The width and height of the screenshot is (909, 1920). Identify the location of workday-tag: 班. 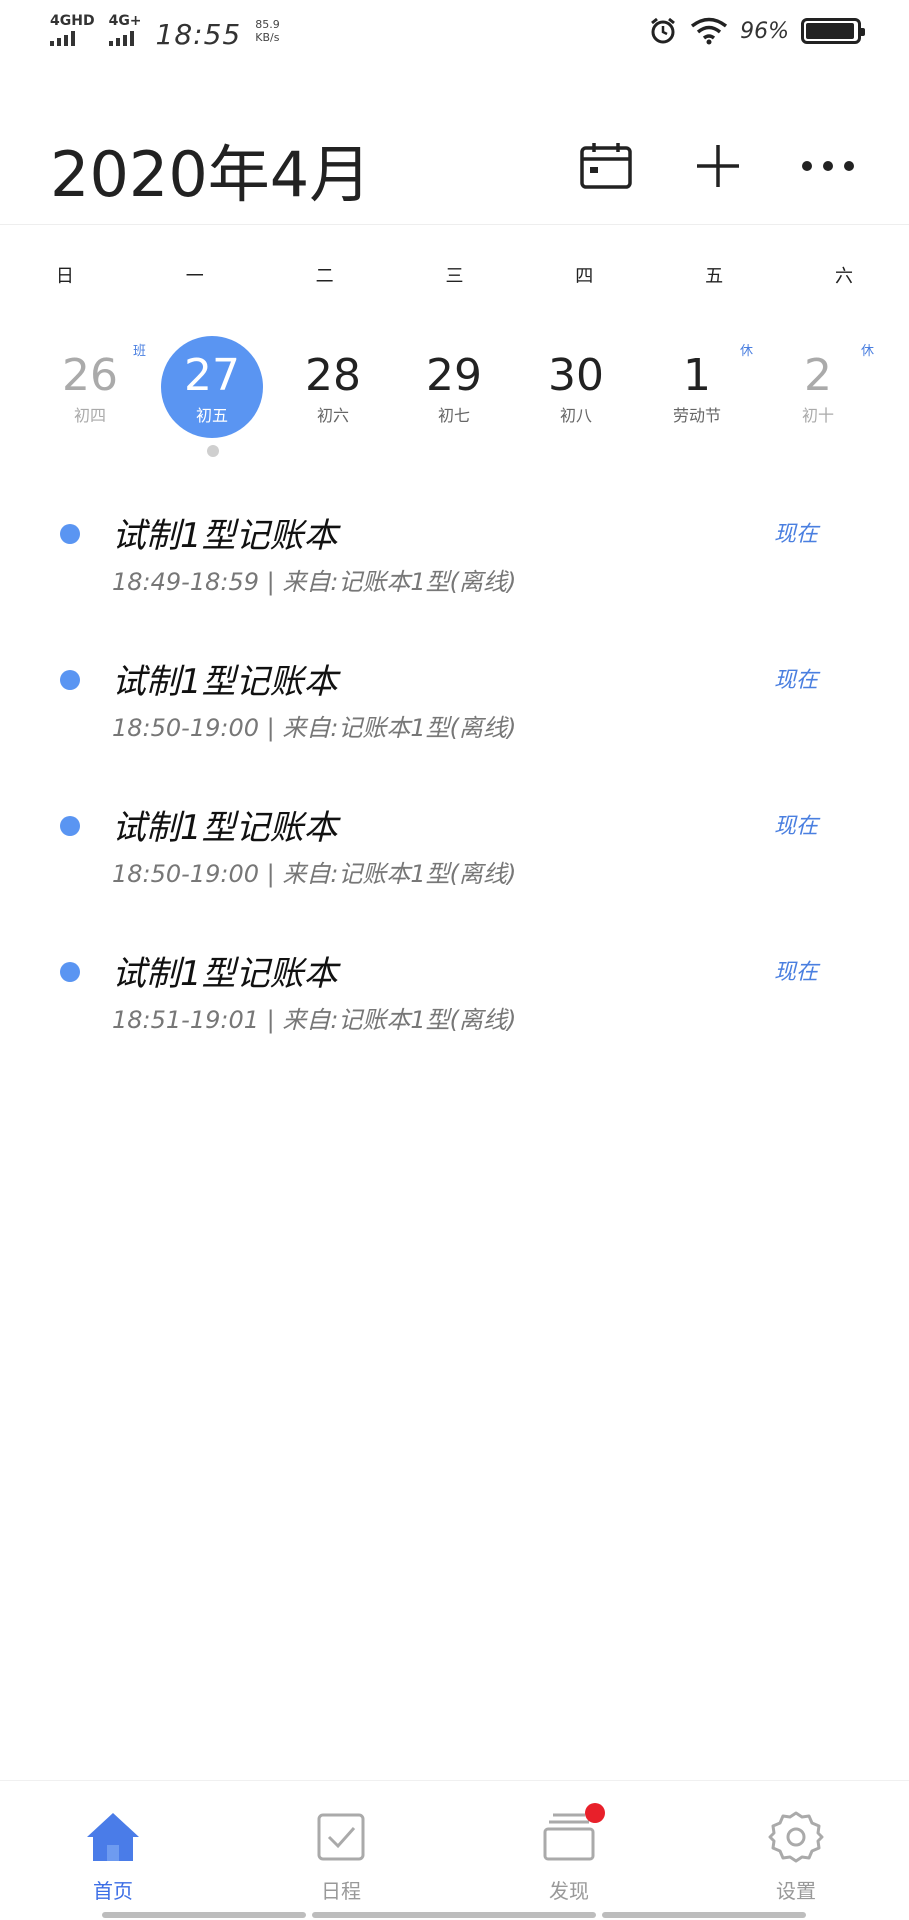
(139, 351).